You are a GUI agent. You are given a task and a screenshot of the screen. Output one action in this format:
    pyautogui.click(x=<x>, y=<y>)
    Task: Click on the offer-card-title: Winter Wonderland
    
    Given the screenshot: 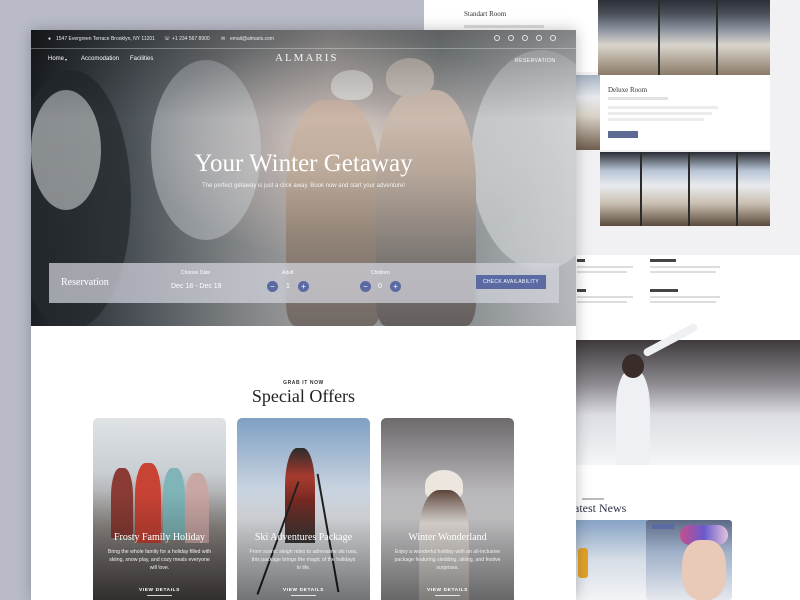 What is the action you would take?
    pyautogui.click(x=447, y=537)
    